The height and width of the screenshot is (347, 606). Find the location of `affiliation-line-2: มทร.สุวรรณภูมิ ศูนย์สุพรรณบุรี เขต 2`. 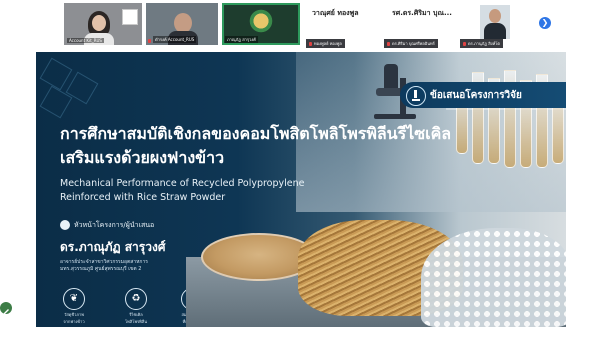

affiliation-line-2: มทร.สุวรรณภูมิ ศูนย์สุพรรณบุรี เขต 2 is located at coordinates (101, 269).